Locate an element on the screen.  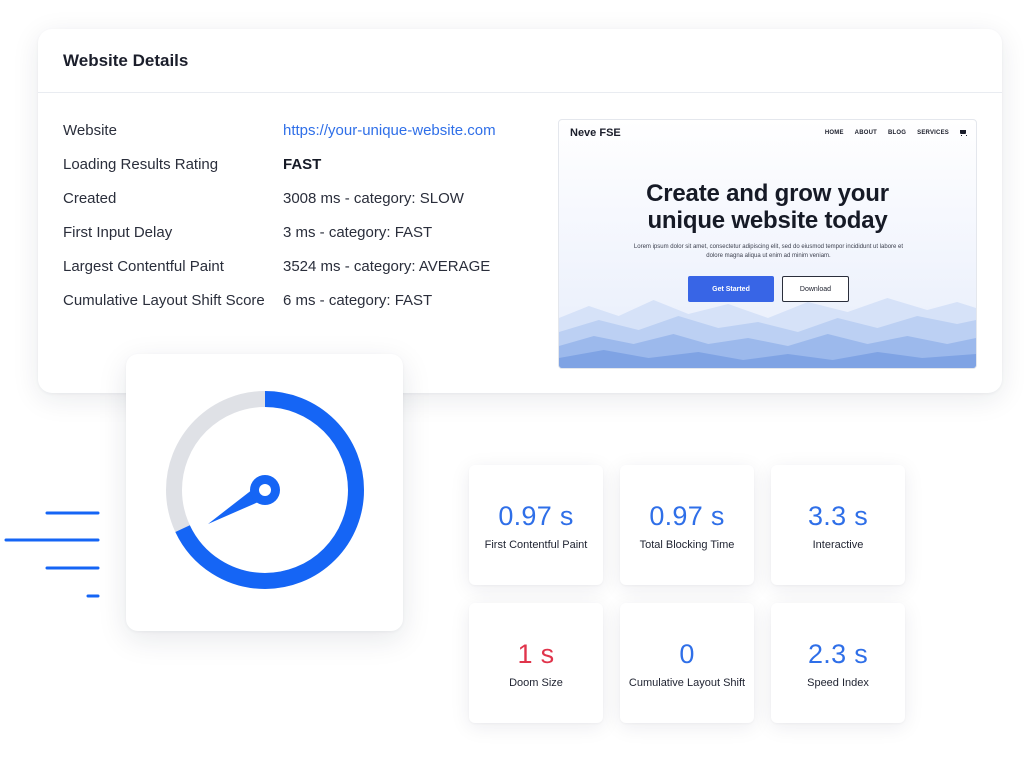
metric-cumulative-layout-shift: 0 Cumulative Layout Shift is located at coordinates (687, 663).